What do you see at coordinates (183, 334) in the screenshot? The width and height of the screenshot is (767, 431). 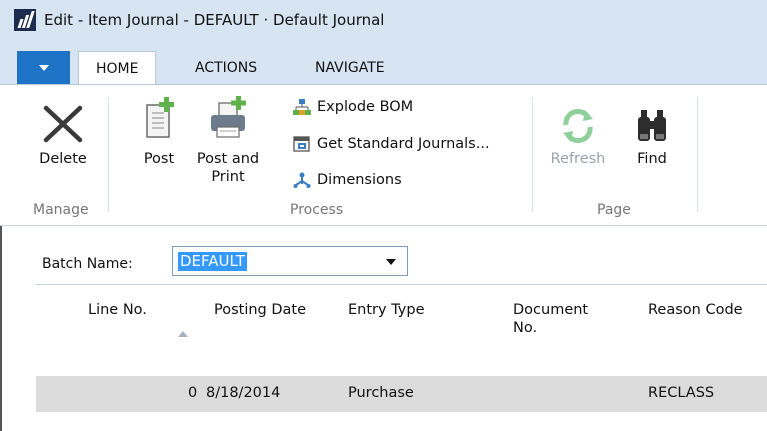 I see `sort-ascending-icon` at bounding box center [183, 334].